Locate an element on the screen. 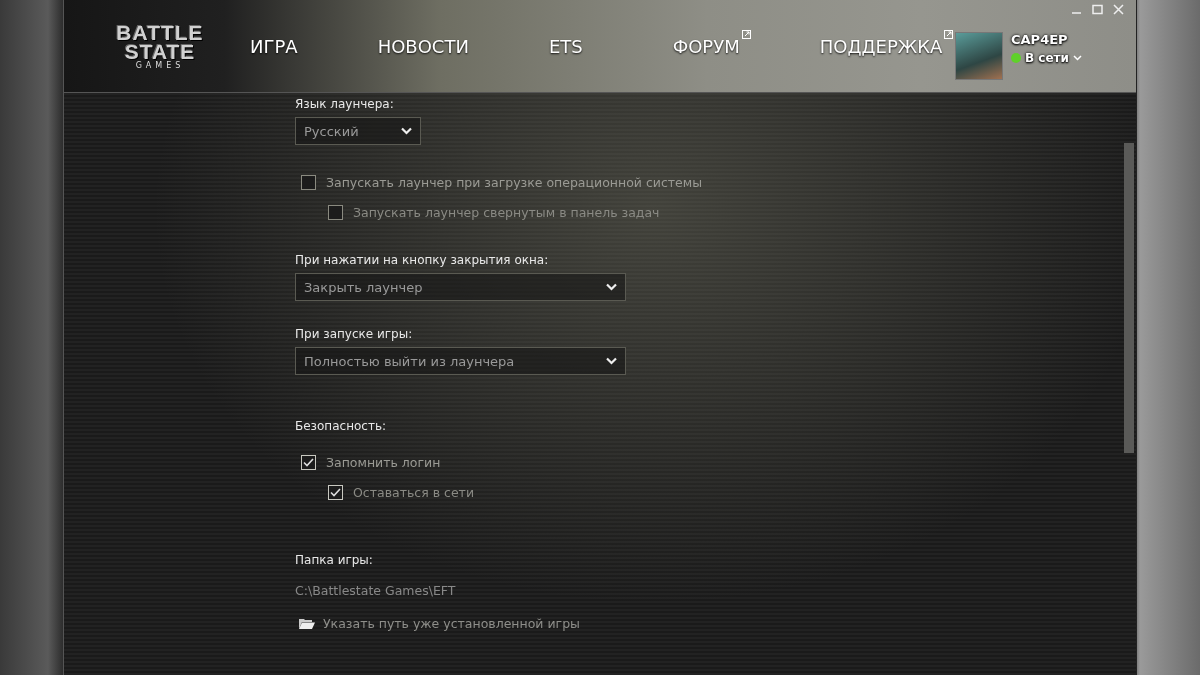 The height and width of the screenshot is (675, 1200). checkbox-label: Запускать лаунчер при загрузке операционной системы is located at coordinates (514, 182).